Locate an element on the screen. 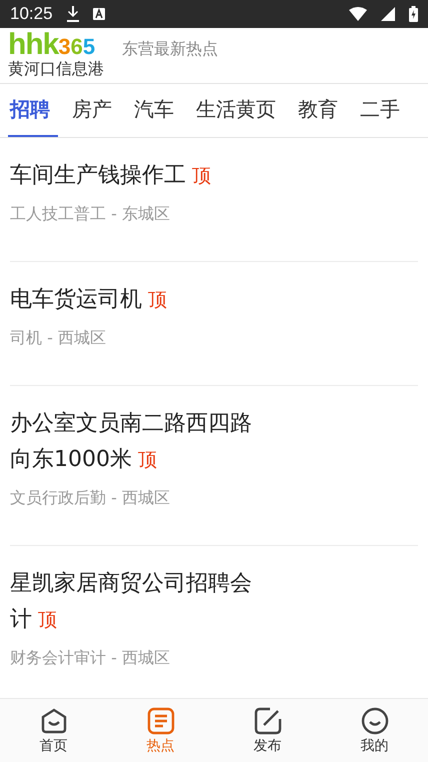  battery-icon is located at coordinates (413, 14).